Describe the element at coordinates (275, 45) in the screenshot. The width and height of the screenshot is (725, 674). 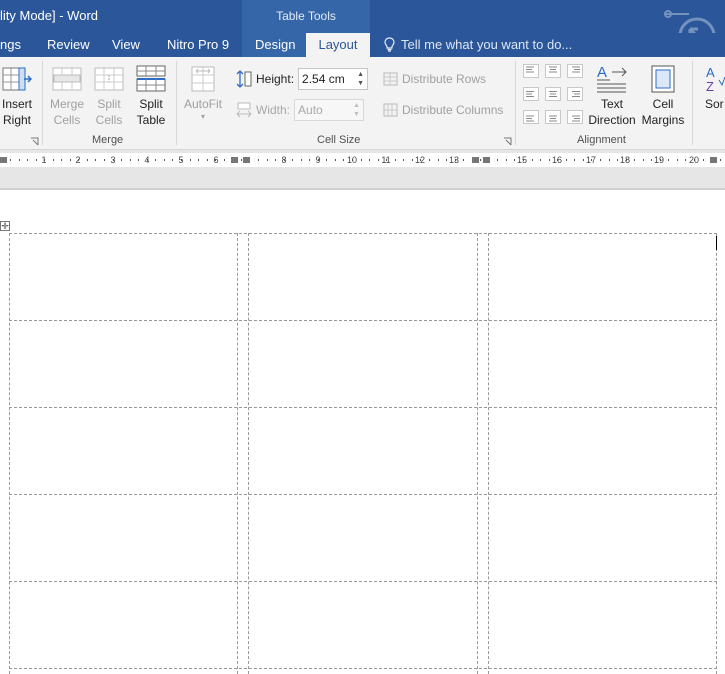
I see `tab-design: Design` at that location.